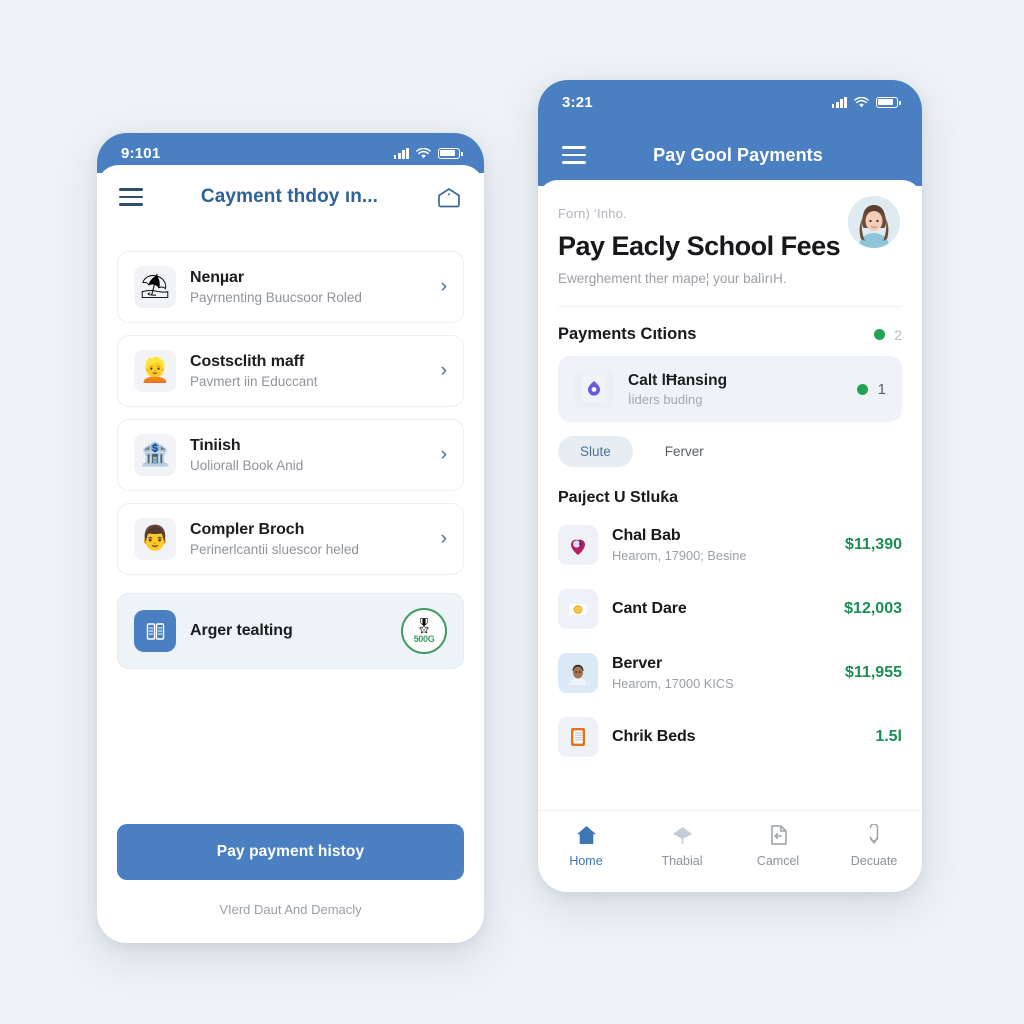 Image resolution: width=1024 pixels, height=1024 pixels. What do you see at coordinates (871, 389) in the screenshot?
I see `payment-option-status: 1` at bounding box center [871, 389].